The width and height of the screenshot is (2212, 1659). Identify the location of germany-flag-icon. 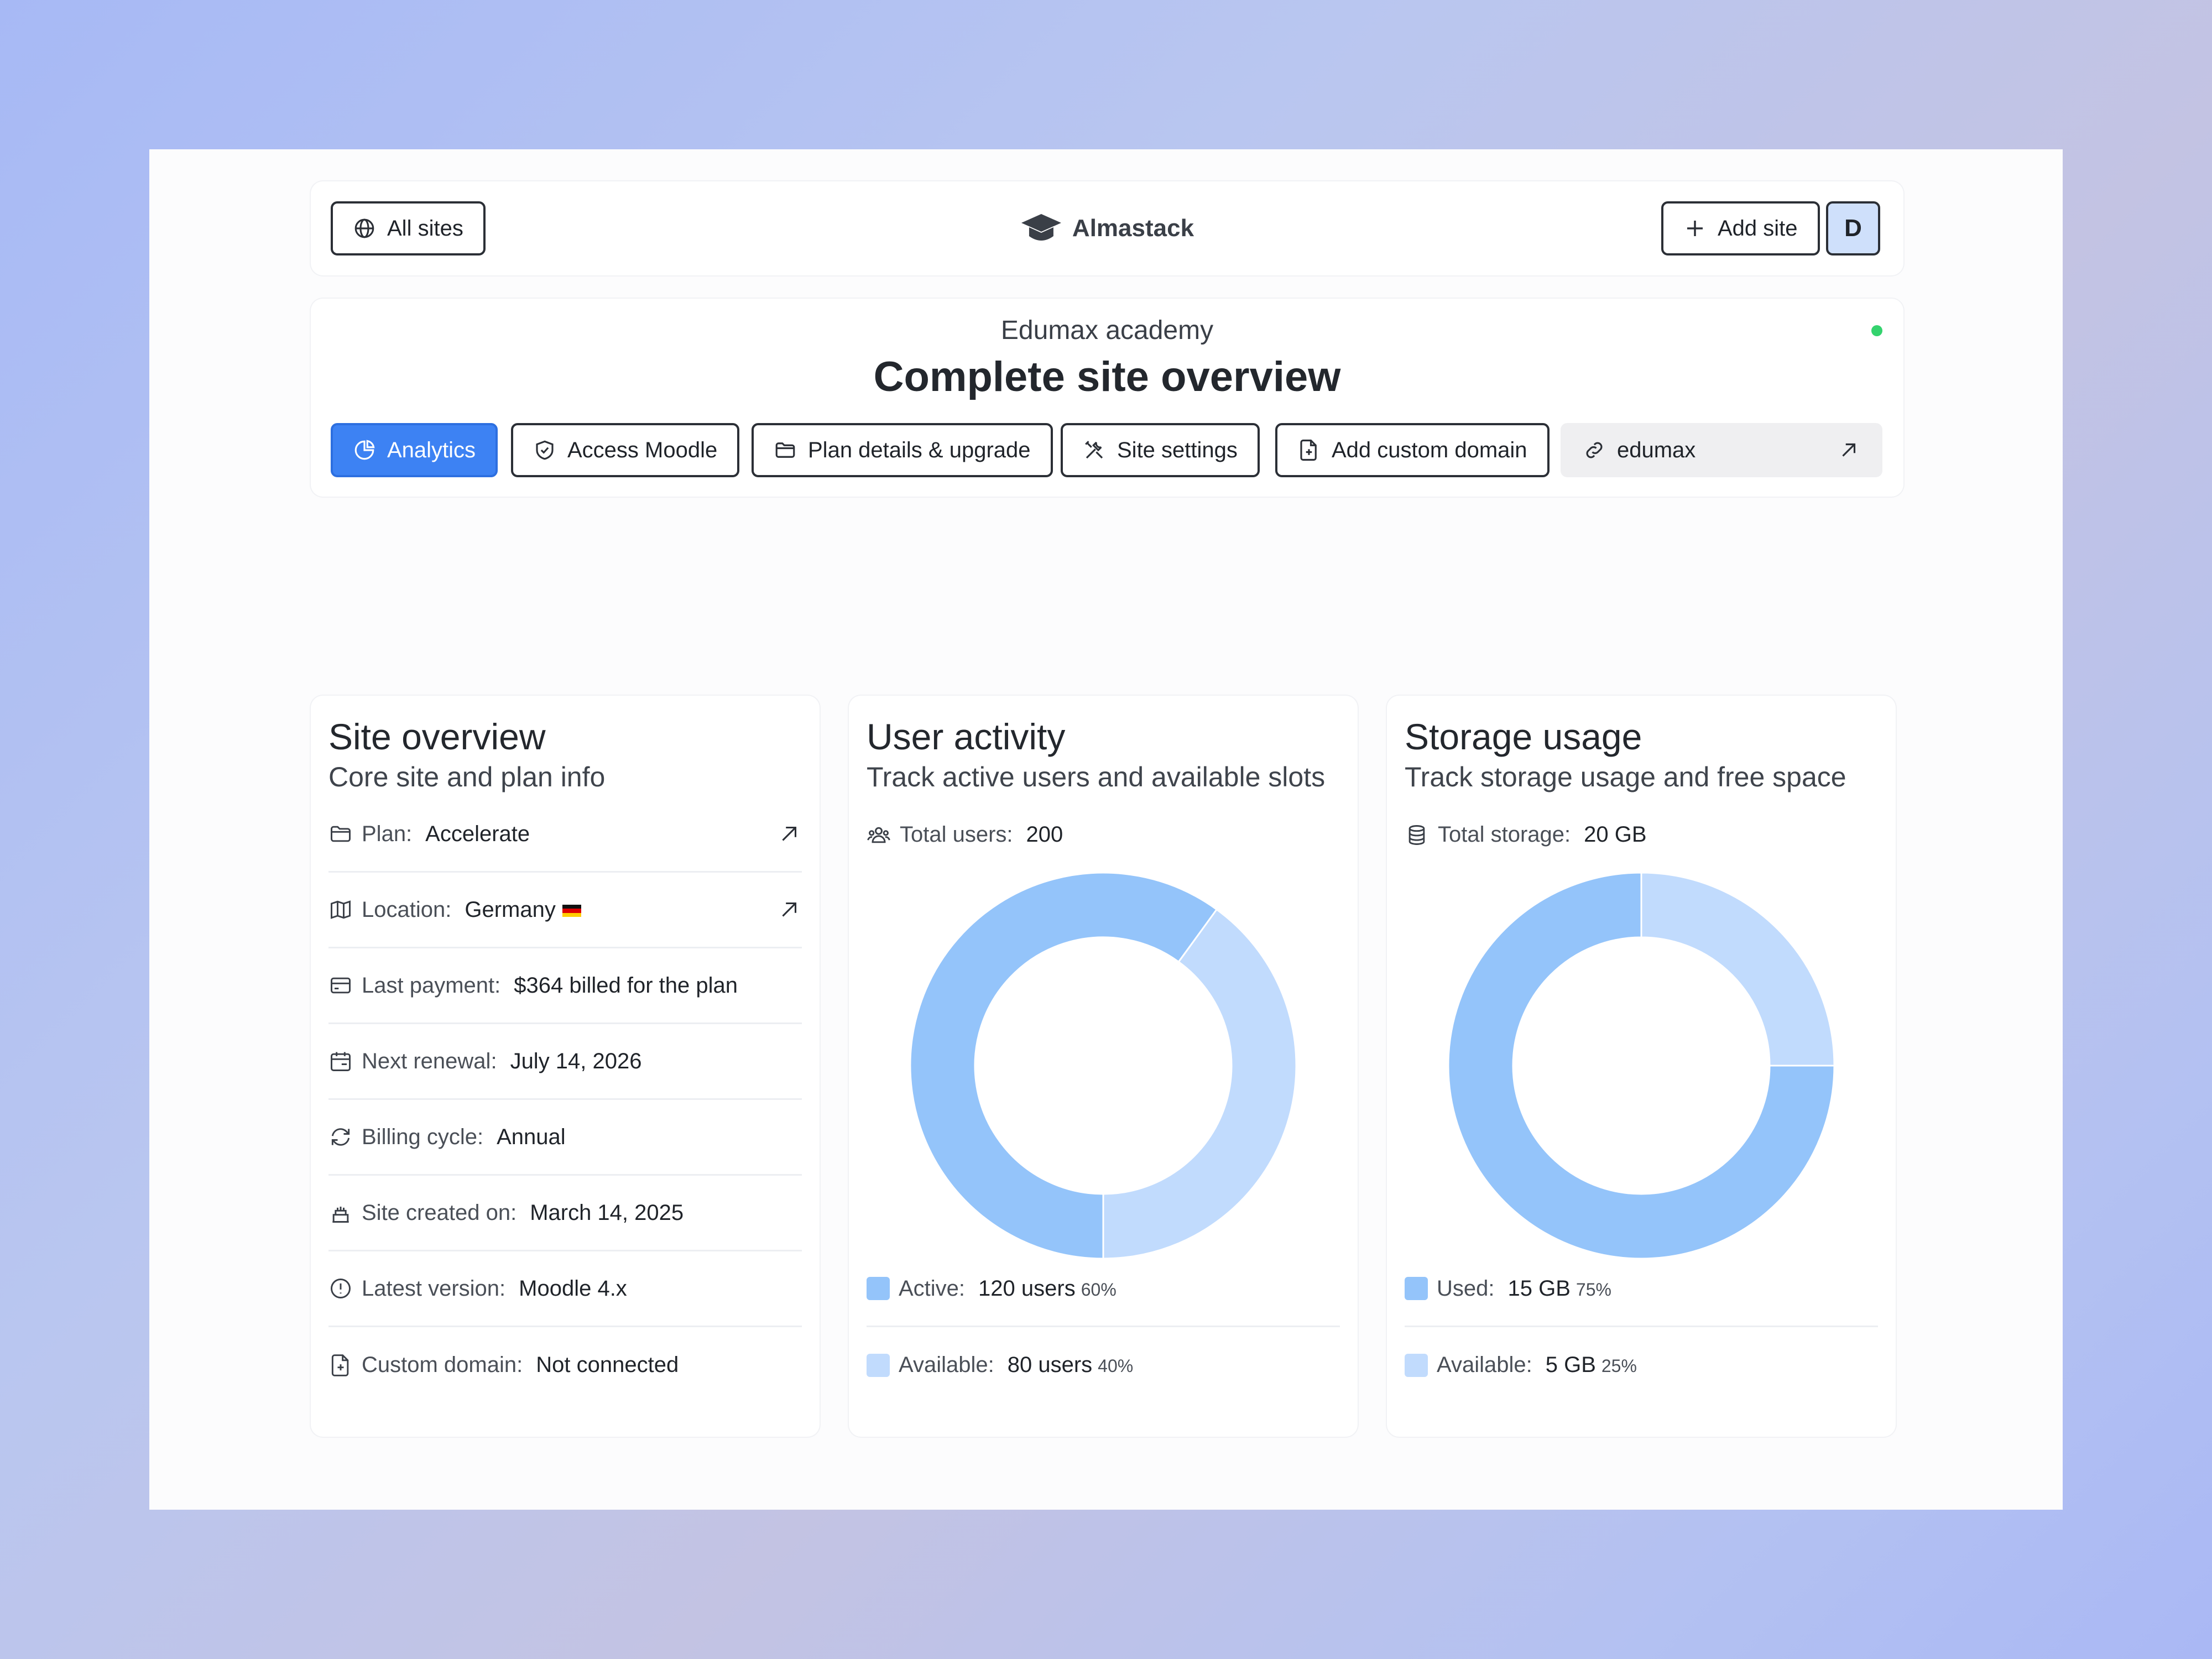
(572, 911).